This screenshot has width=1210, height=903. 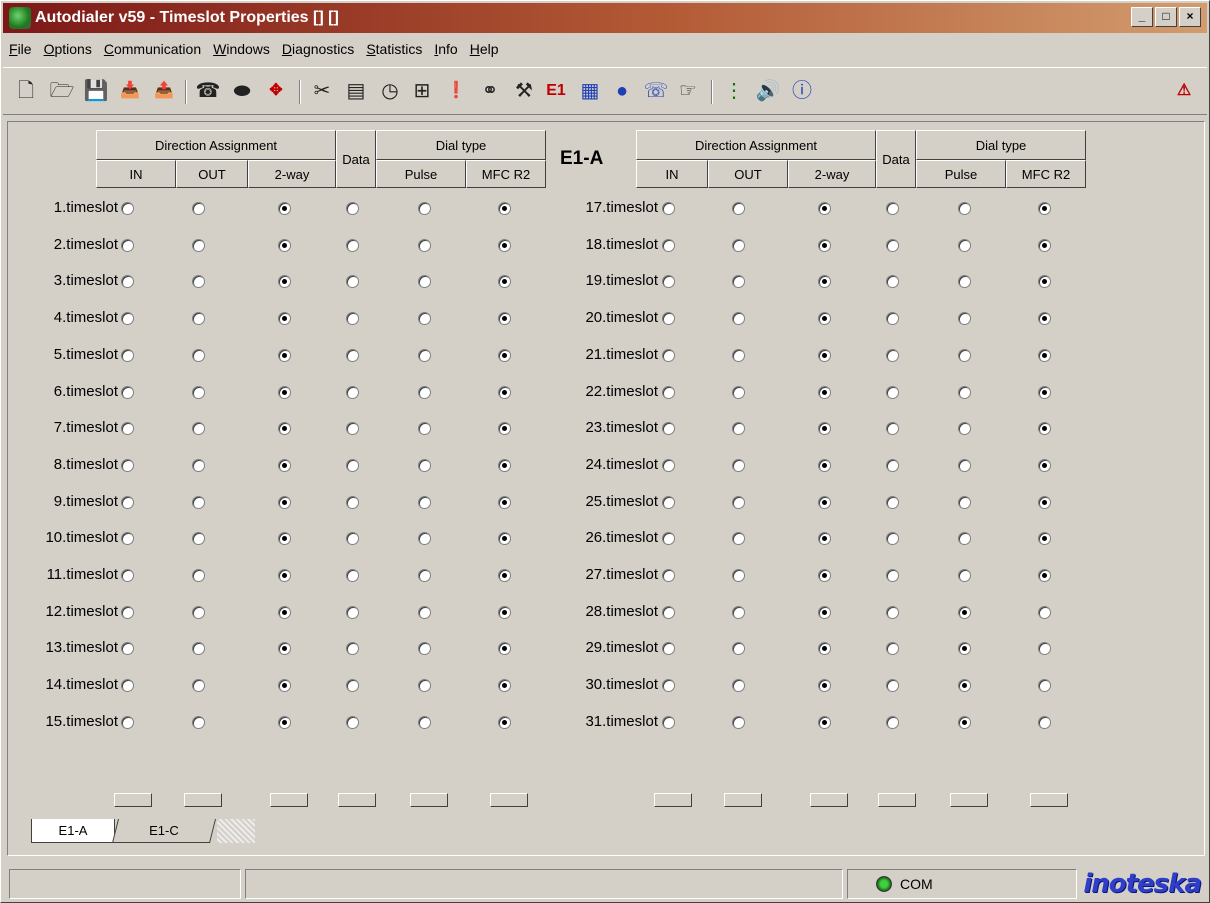 What do you see at coordinates (68, 49) in the screenshot?
I see `menu-options: Options` at bounding box center [68, 49].